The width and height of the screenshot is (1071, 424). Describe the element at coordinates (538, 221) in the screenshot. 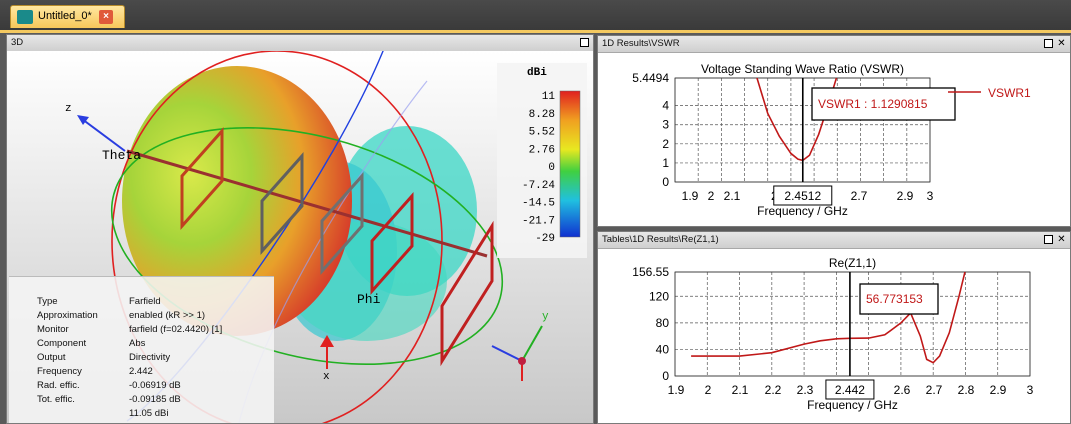

I see `colorbar-tick-label: -21.7` at that location.